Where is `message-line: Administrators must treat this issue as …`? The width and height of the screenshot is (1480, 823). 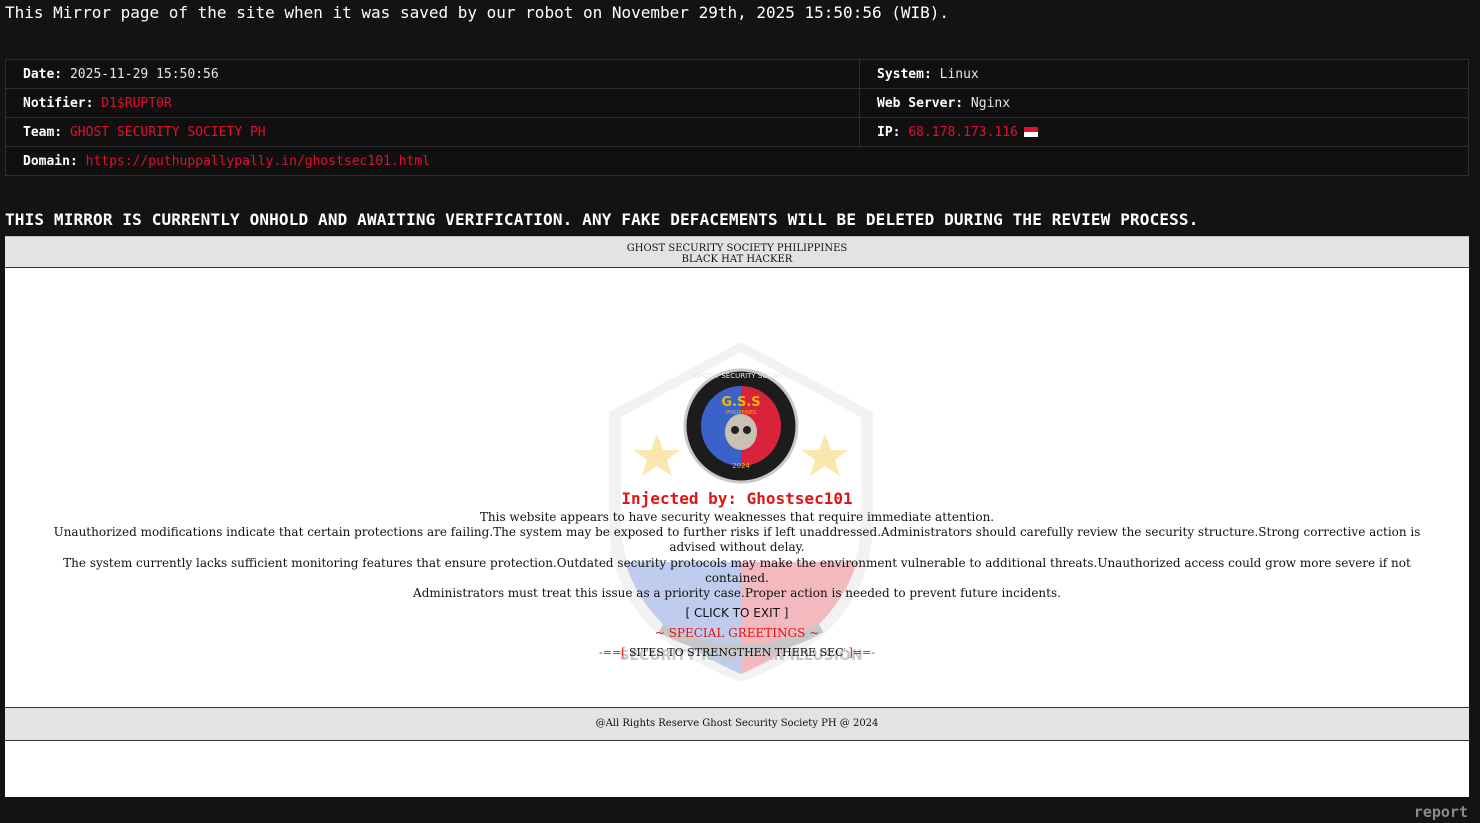
message-line: Administrators must treat this issue as … is located at coordinates (737, 593).